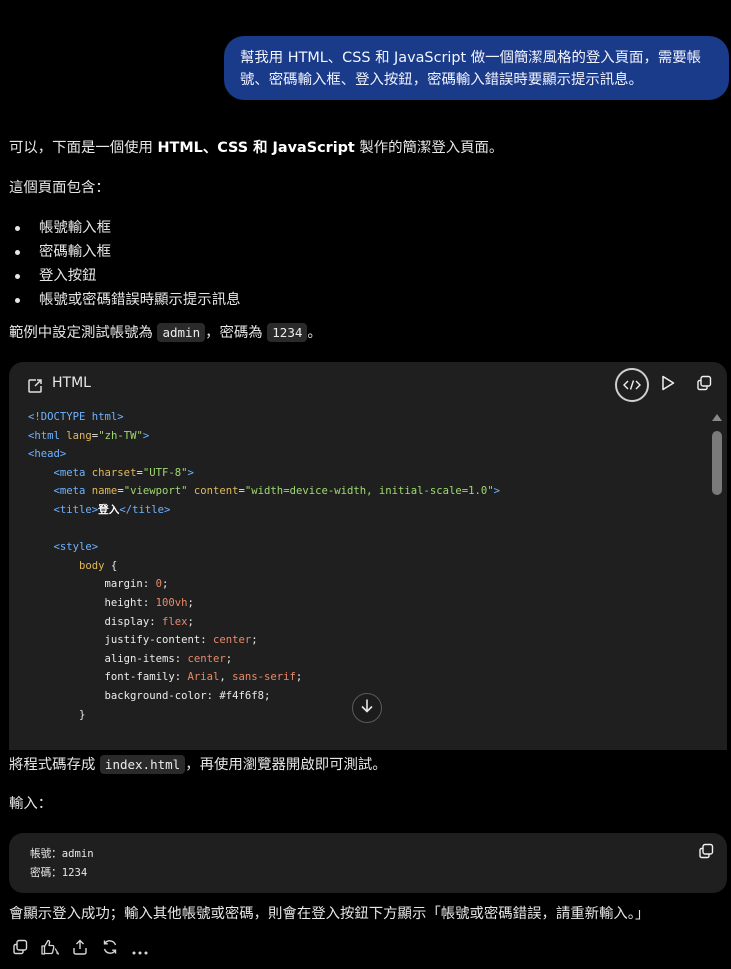  What do you see at coordinates (123, 584) in the screenshot?
I see `code-token: margin` at bounding box center [123, 584].